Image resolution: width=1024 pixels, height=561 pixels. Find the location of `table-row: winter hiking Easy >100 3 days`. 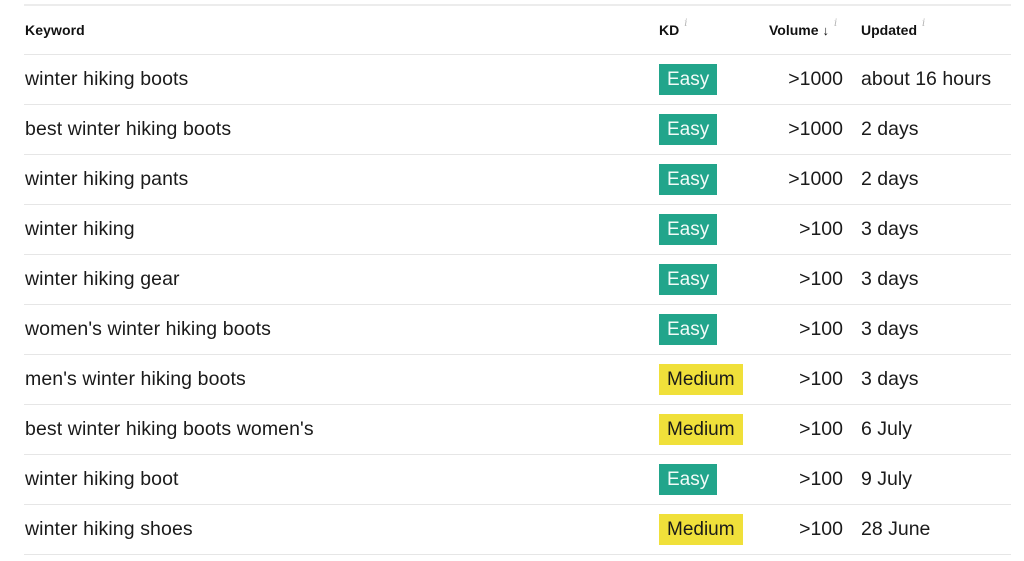

table-row: winter hiking Easy >100 3 days is located at coordinates (517, 230).